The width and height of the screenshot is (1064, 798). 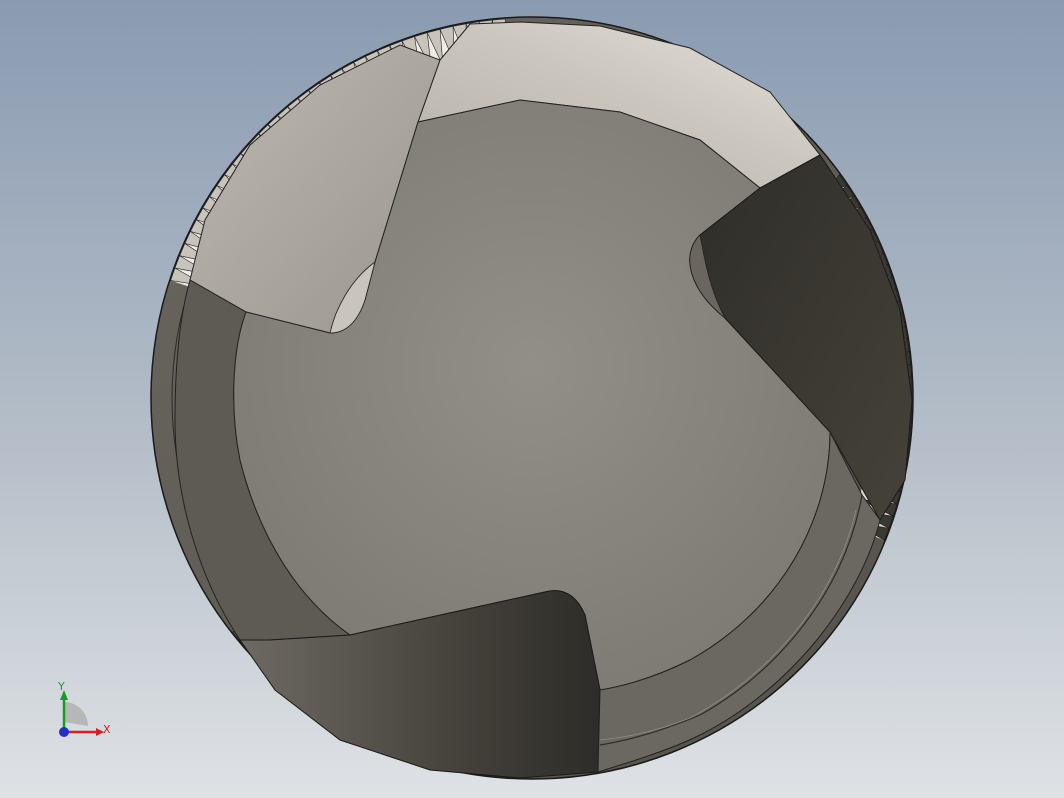 What do you see at coordinates (107, 729) in the screenshot?
I see `axis-x-label: X` at bounding box center [107, 729].